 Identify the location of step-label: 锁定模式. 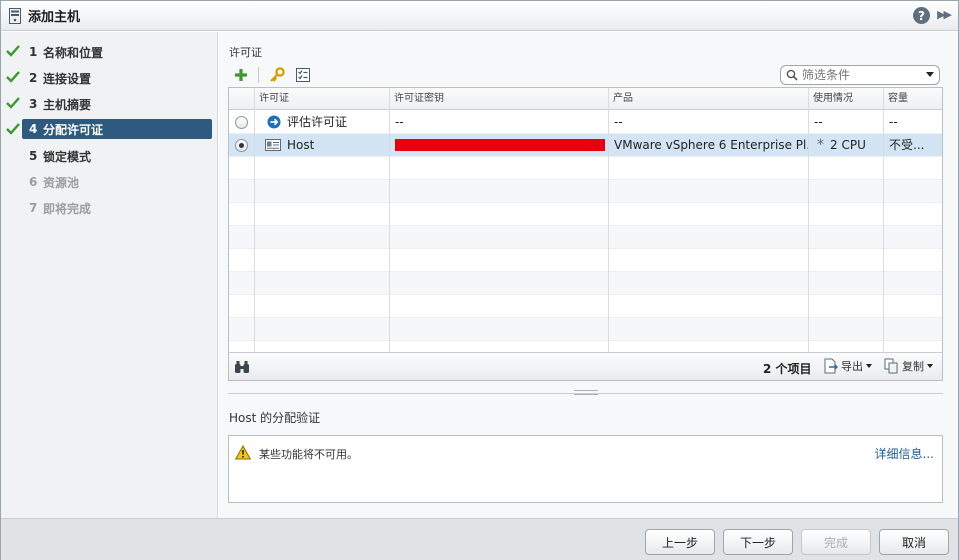
(67, 156).